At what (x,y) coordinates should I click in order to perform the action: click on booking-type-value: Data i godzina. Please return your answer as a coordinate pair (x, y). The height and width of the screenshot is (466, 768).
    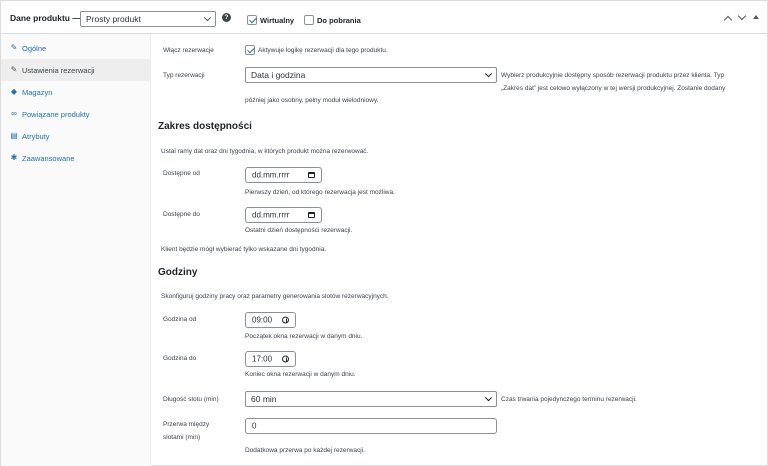
    Looking at the image, I should click on (278, 75).